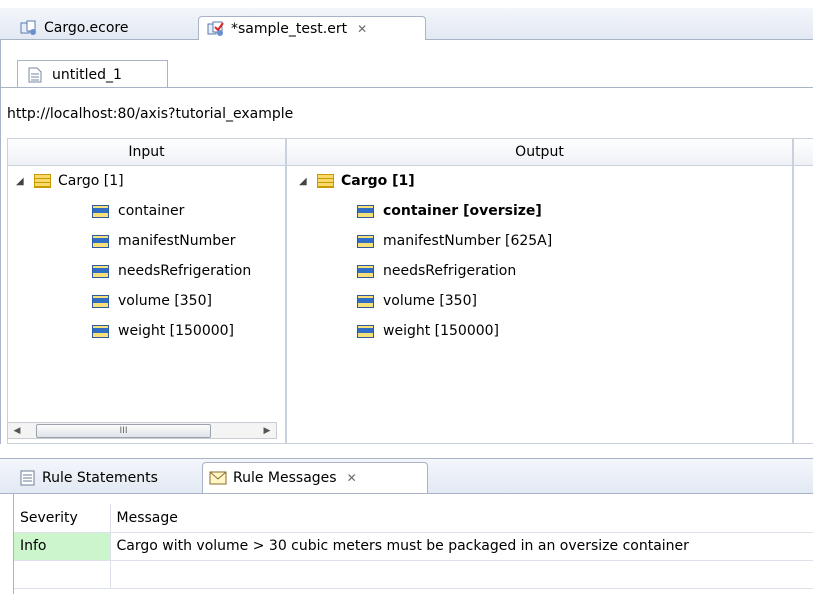 This screenshot has height=594, width=813. What do you see at coordinates (462, 211) in the screenshot?
I see `node-label: container [oversize]` at bounding box center [462, 211].